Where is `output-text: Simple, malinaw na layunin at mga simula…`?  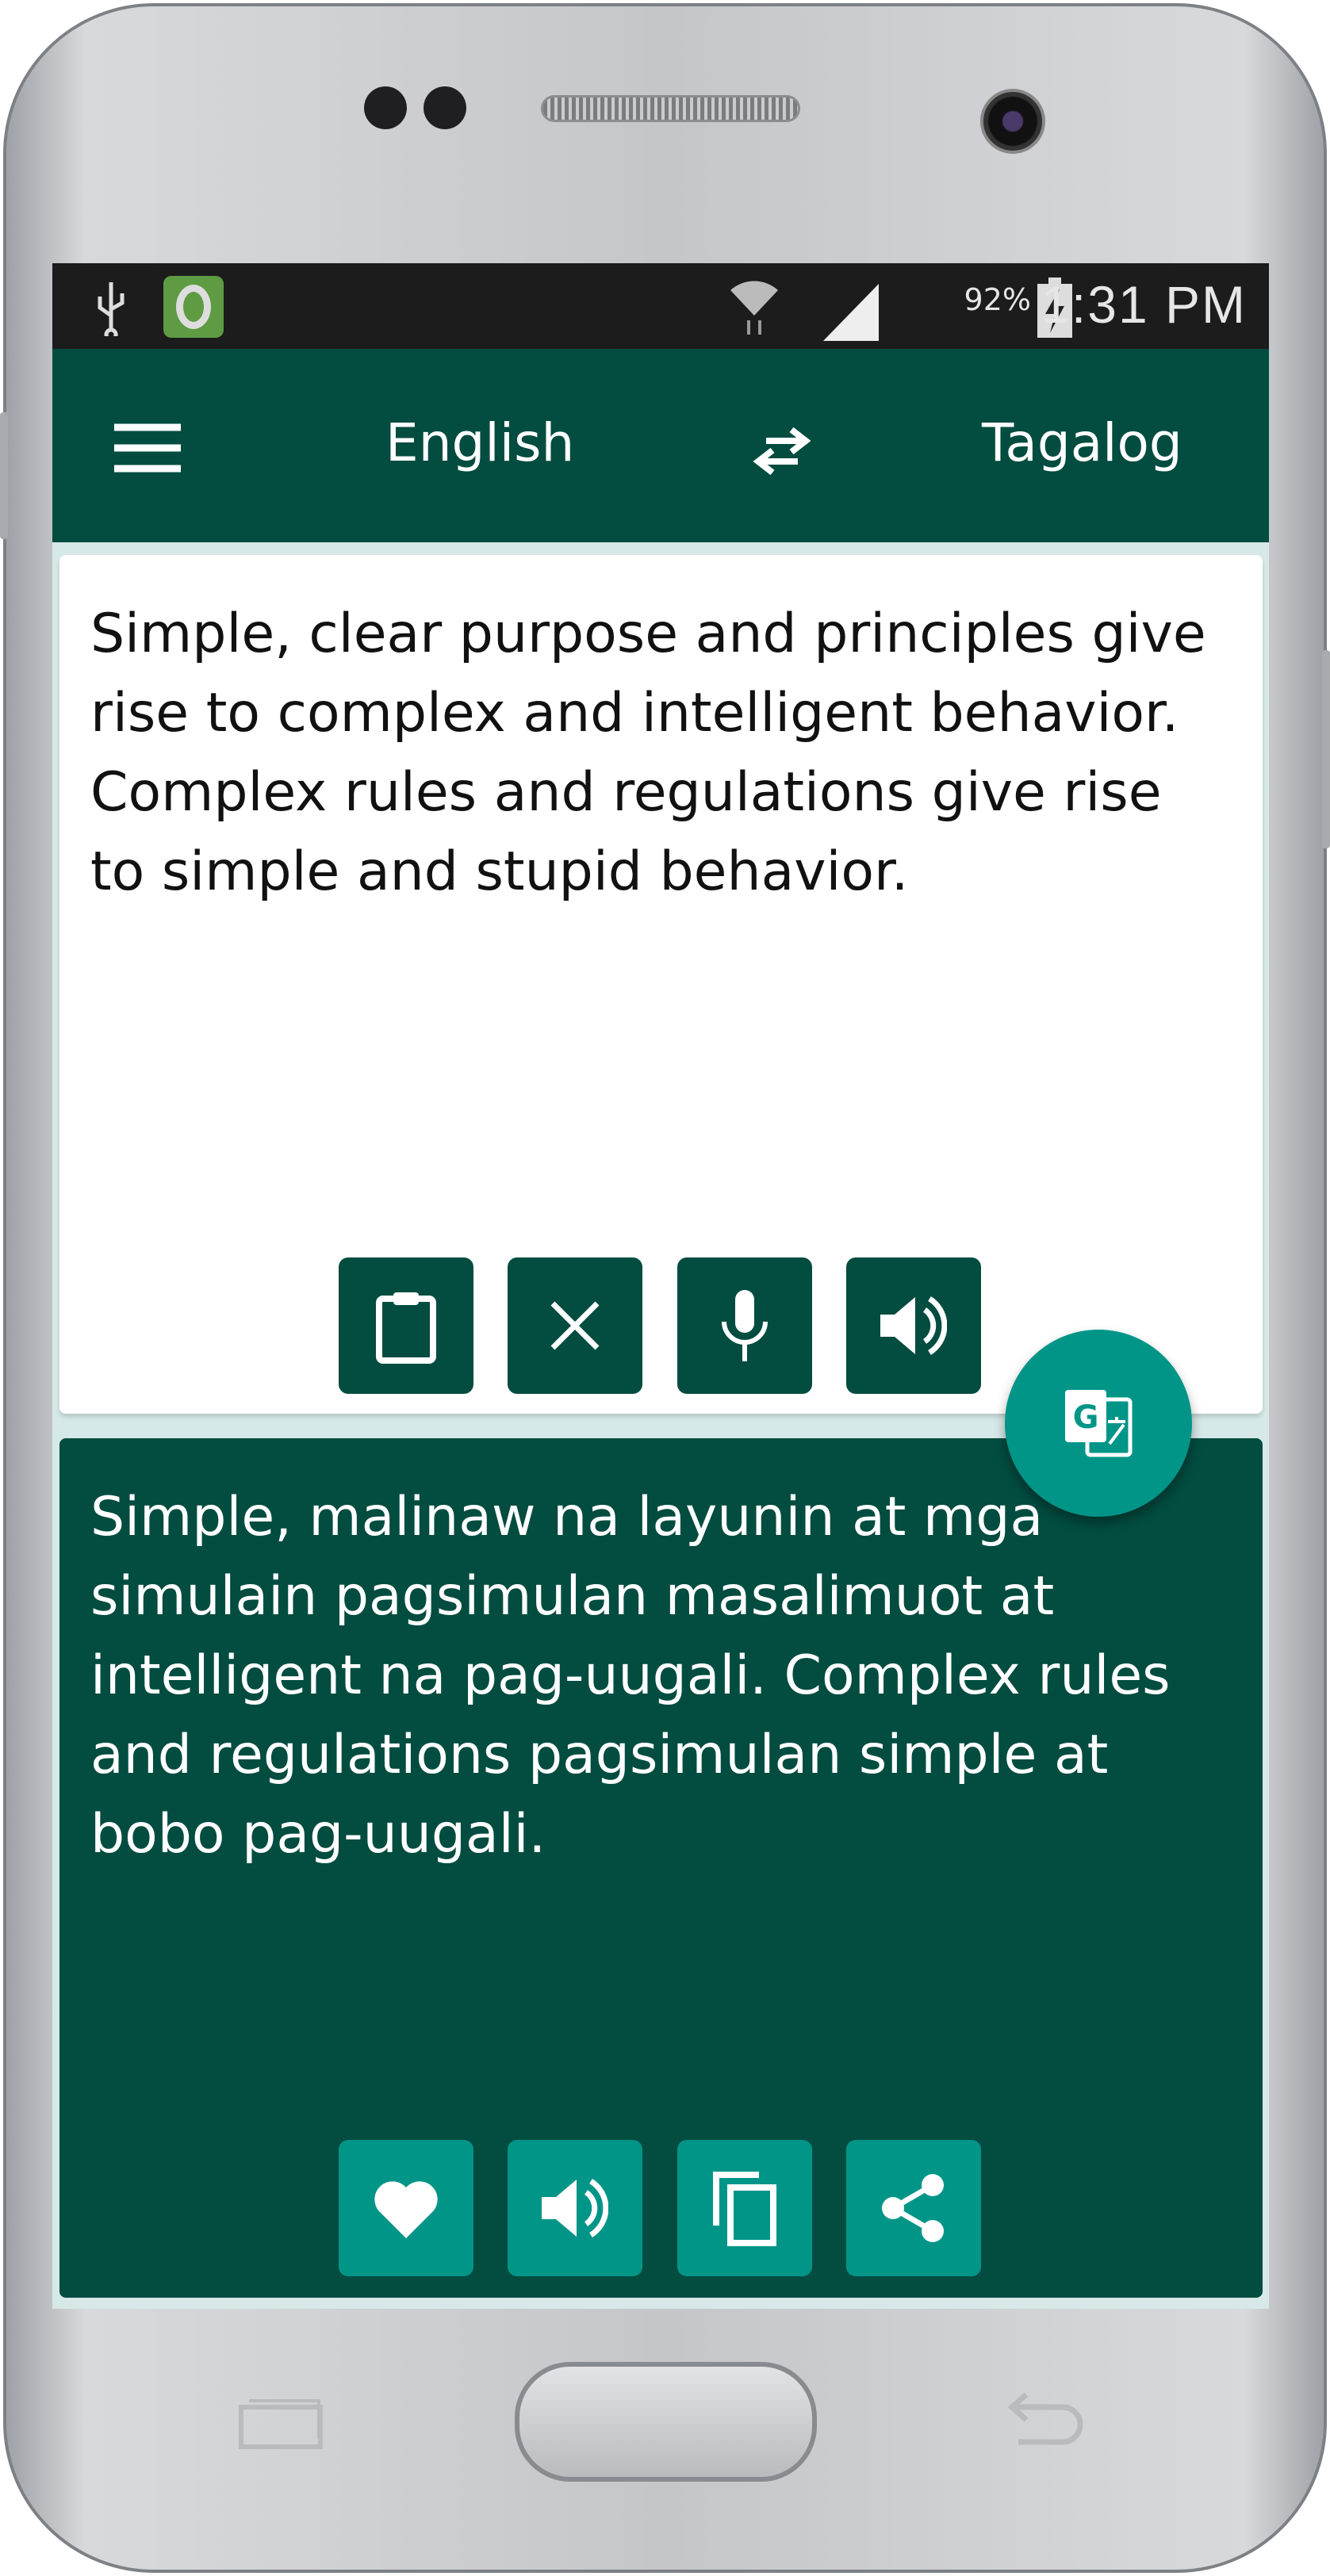
output-text: Simple, malinaw na layunin at mga simula… is located at coordinates (630, 1676).